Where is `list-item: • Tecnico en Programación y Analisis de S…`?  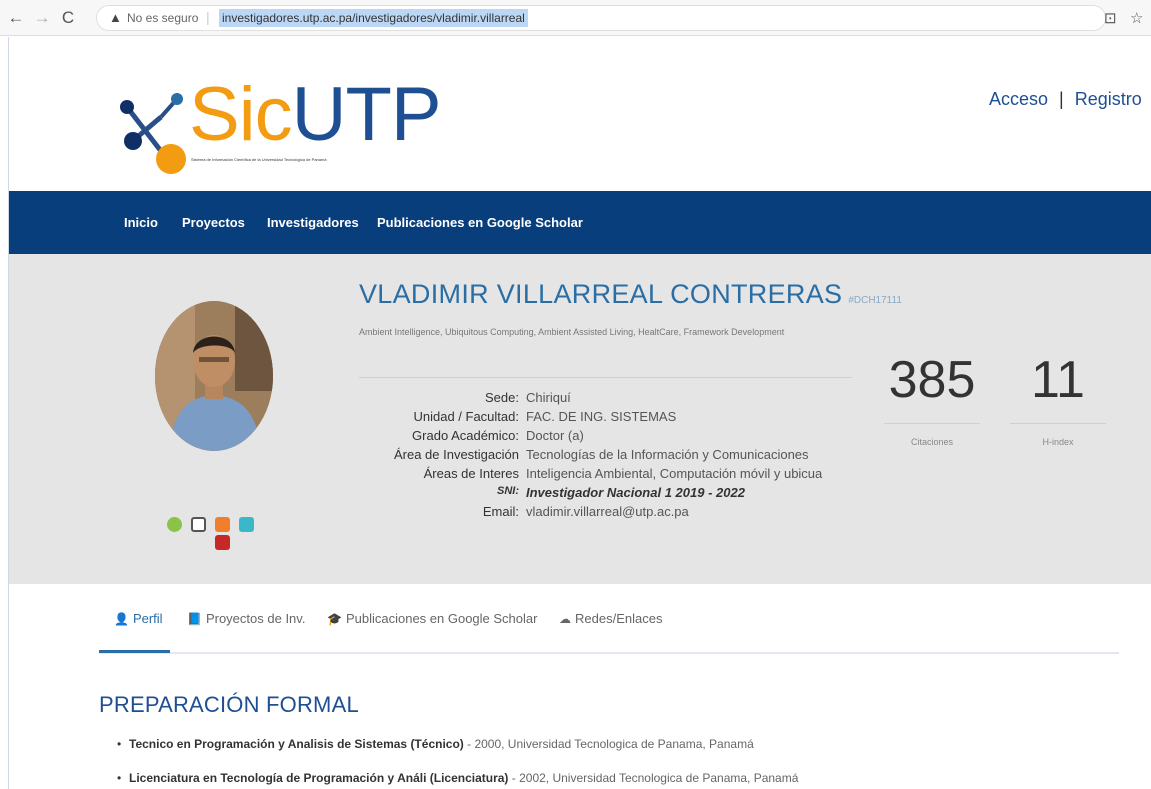 list-item: • Tecnico en Programación y Analisis de S… is located at coordinates (457, 744).